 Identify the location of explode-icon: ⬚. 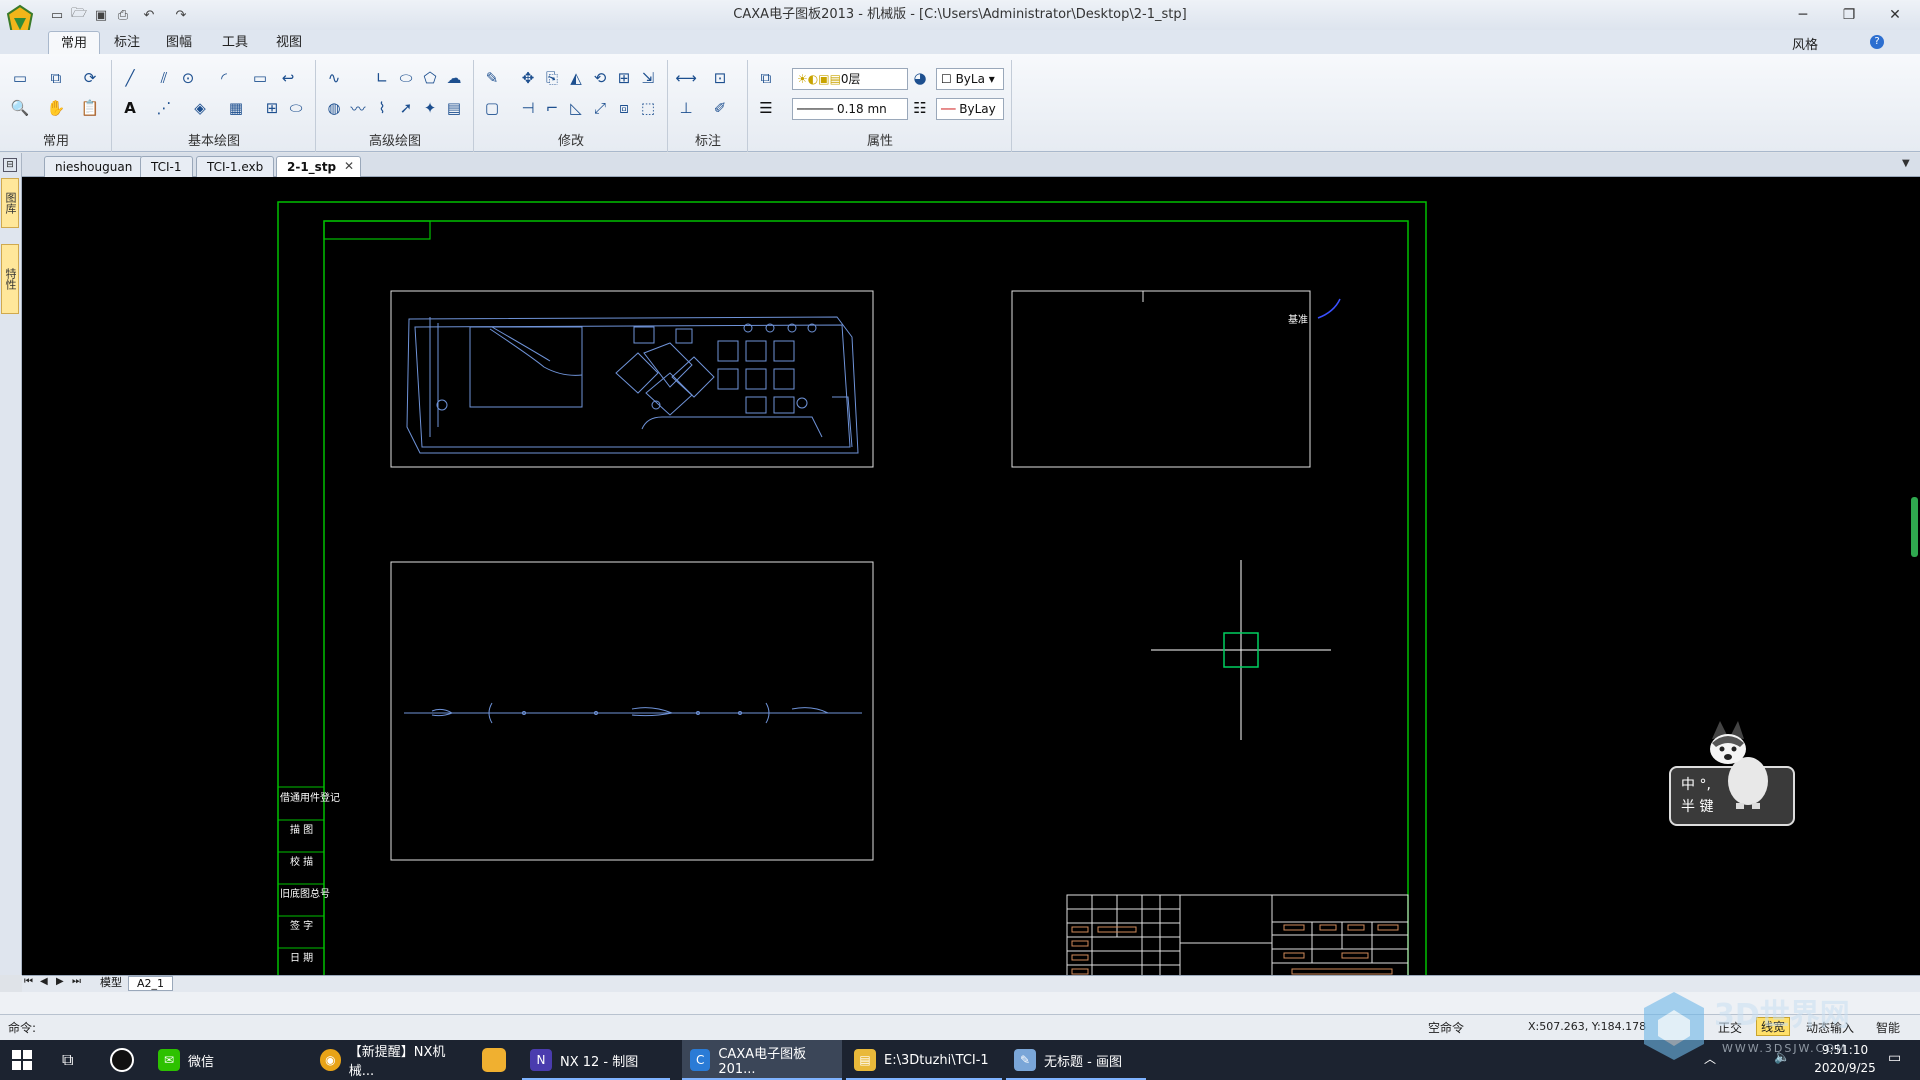
(648, 108).